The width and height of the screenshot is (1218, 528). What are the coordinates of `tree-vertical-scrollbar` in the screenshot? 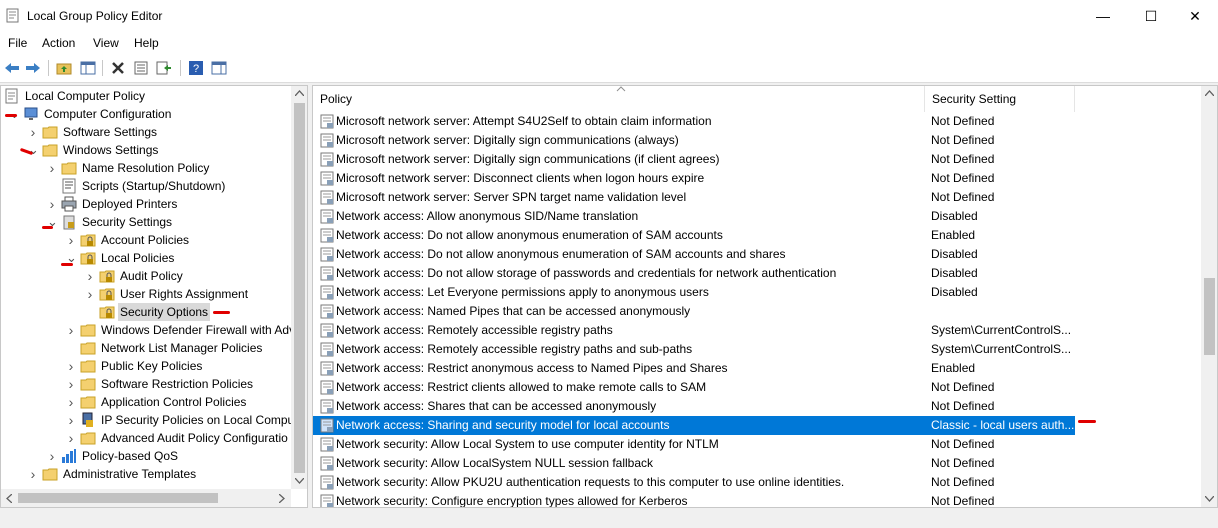 It's located at (299, 287).